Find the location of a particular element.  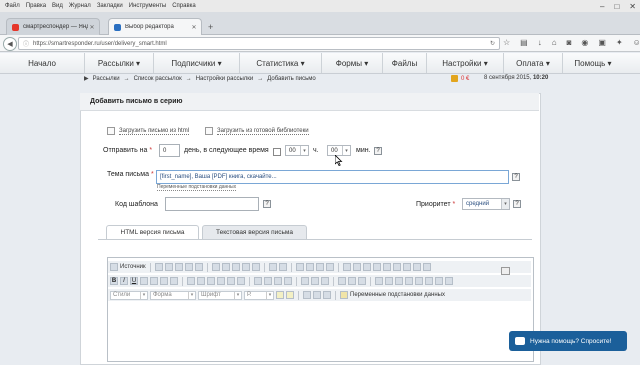

radio-icon is located at coordinates (366, 267).